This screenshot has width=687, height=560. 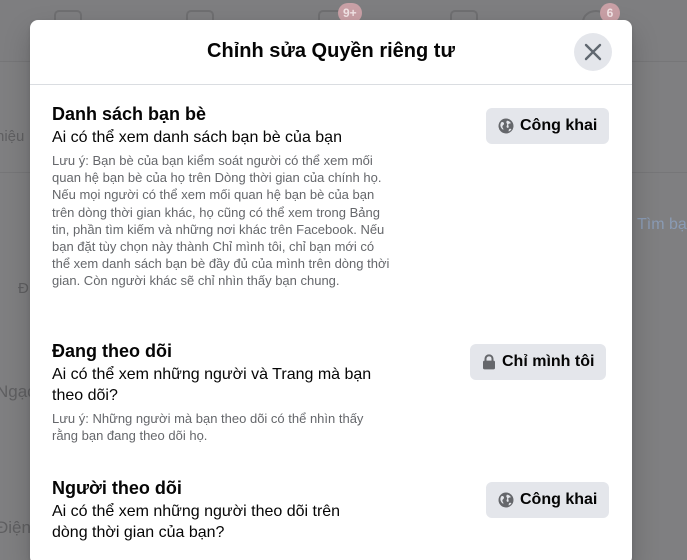 What do you see at coordinates (548, 361) in the screenshot?
I see `audience-label: Chỉ mình tôi` at bounding box center [548, 361].